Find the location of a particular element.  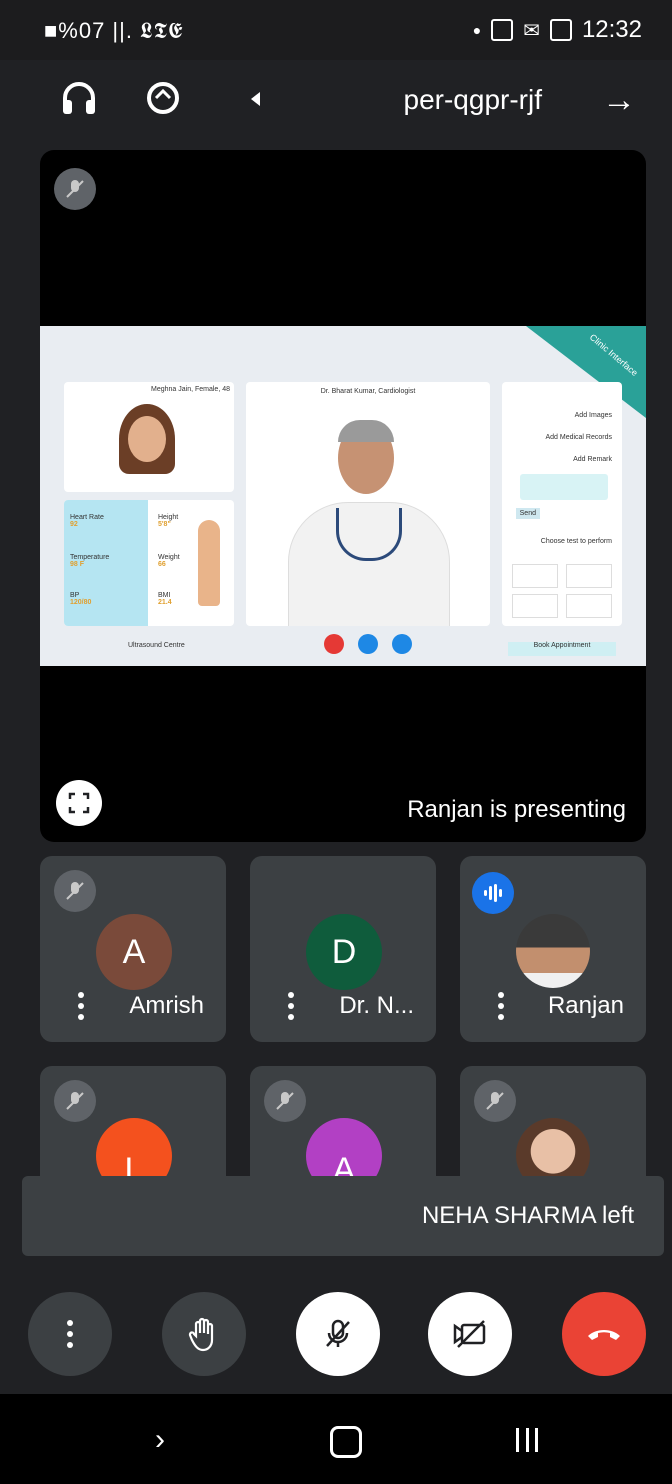

mail-icon: ✉ is located at coordinates (531, 30).